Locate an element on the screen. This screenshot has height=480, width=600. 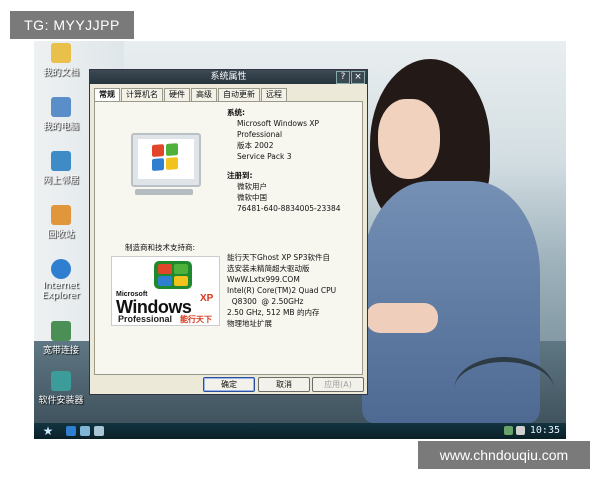
quicklaunch-desktop-icon is located at coordinates (85, 431).